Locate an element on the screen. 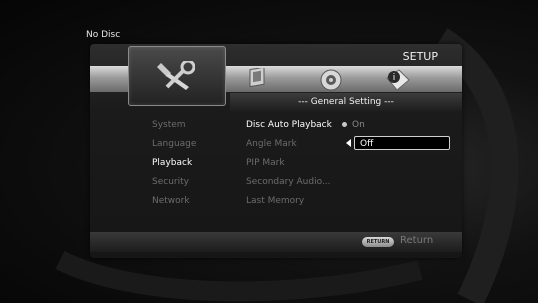 The height and width of the screenshot is (303, 538). tab-display is located at coordinates (258, 79).